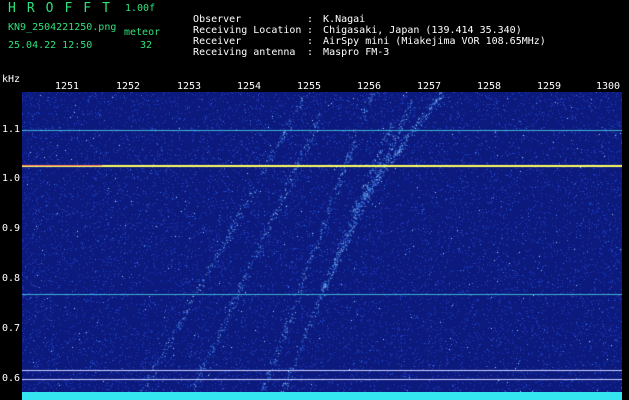 The image size is (629, 400). I want to click on x-tick-label: 1255, so click(309, 86).